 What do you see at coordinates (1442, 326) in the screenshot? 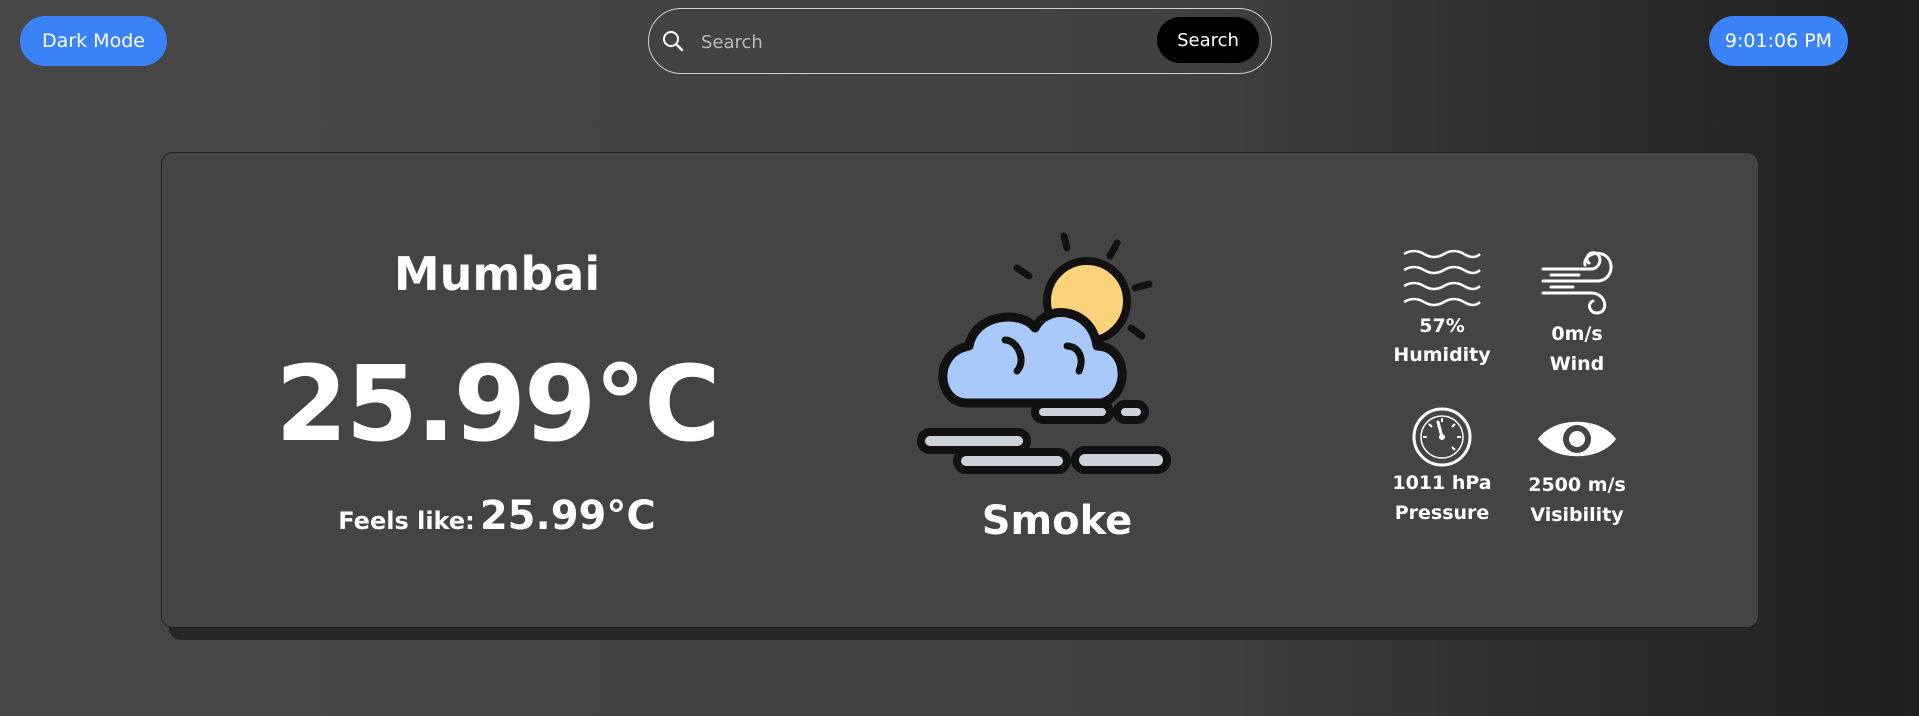
I see `humidity-value: 57%` at bounding box center [1442, 326].